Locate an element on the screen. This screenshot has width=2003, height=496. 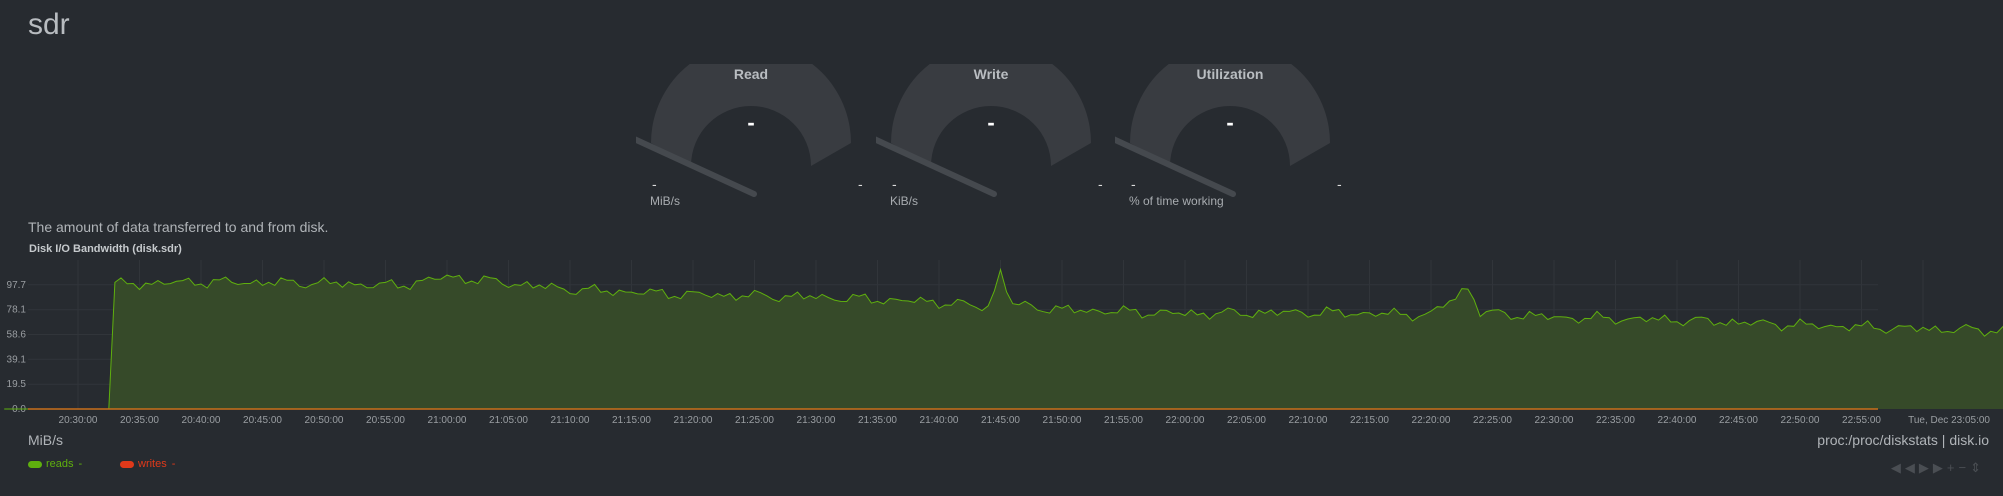
x-tick-label: 21:55:00 is located at coordinates (1123, 420).